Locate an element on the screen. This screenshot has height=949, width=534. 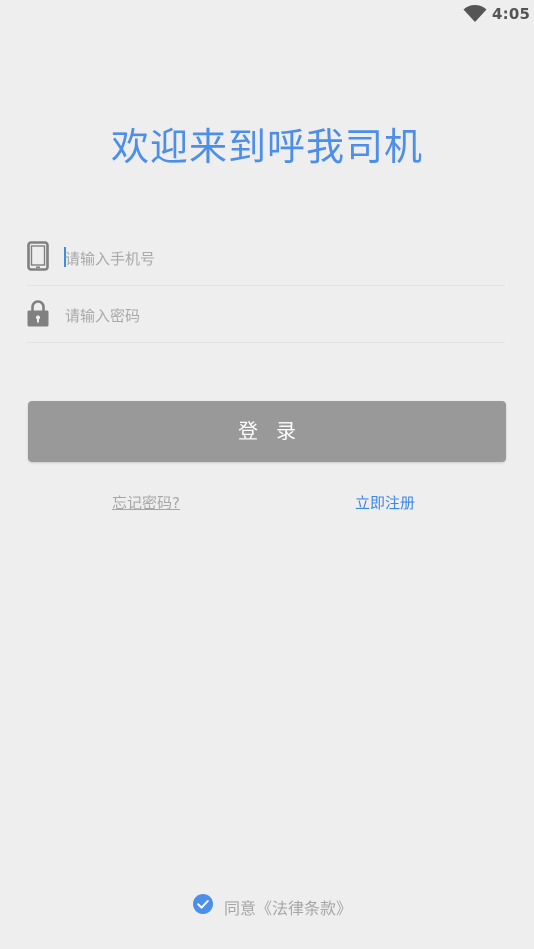
check-circle-icon is located at coordinates (203, 904).